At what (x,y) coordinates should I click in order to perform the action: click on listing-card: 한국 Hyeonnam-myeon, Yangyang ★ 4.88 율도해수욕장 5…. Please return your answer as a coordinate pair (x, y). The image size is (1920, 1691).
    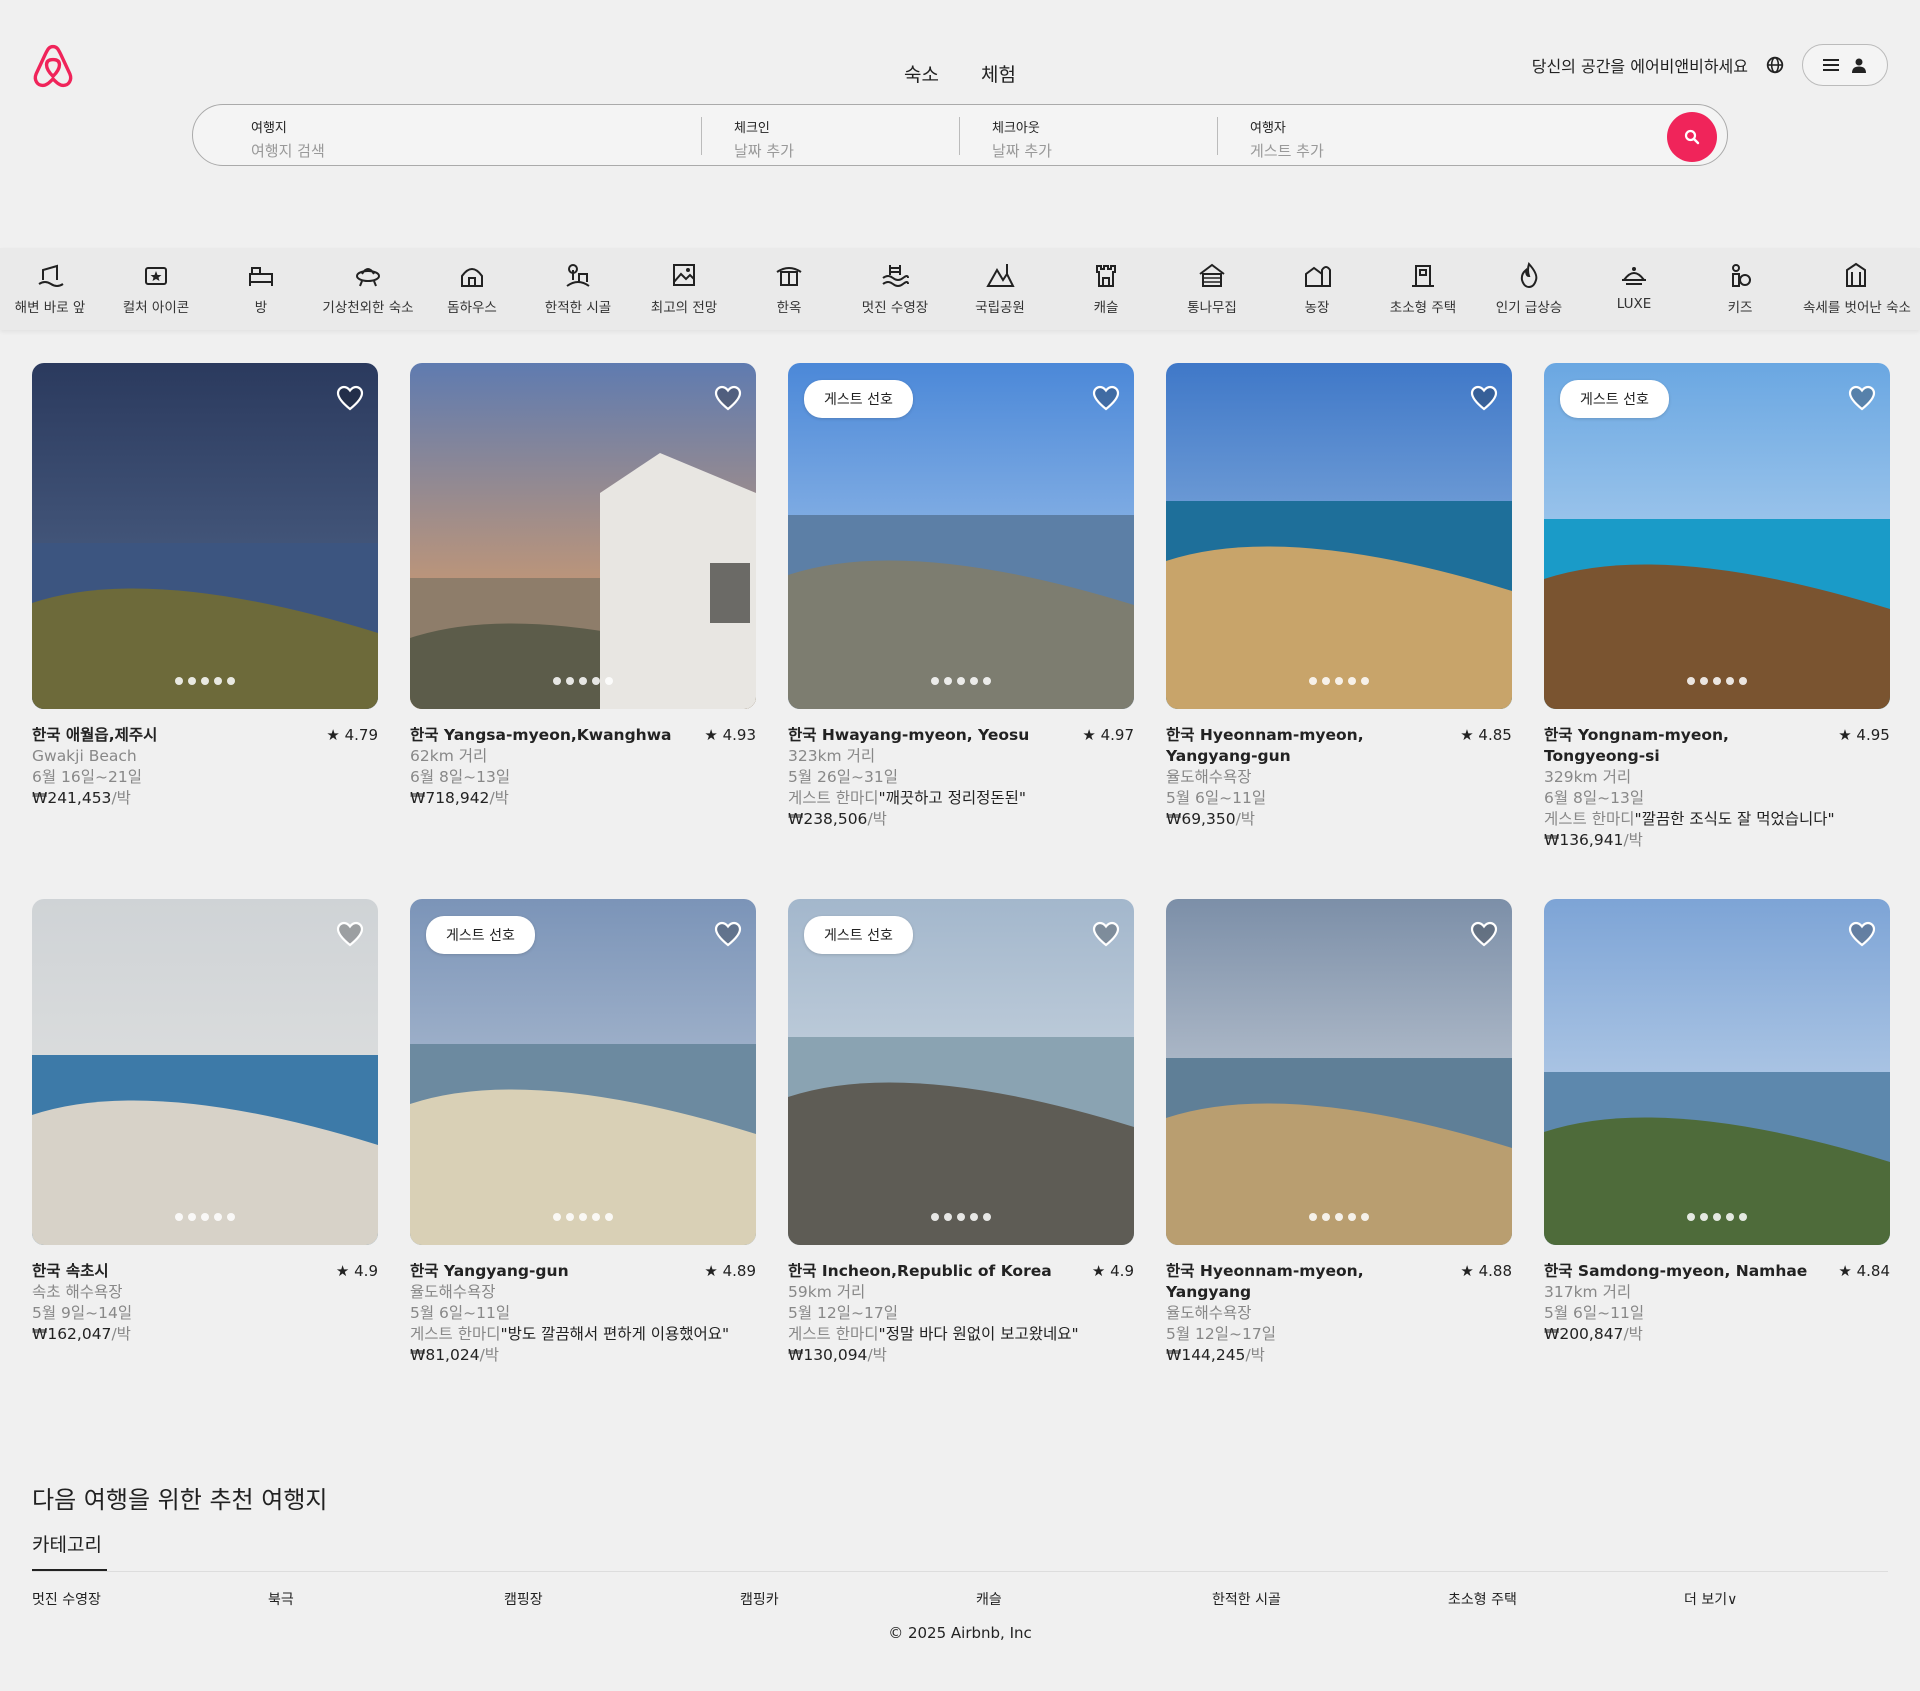
    Looking at the image, I should click on (1339, 1132).